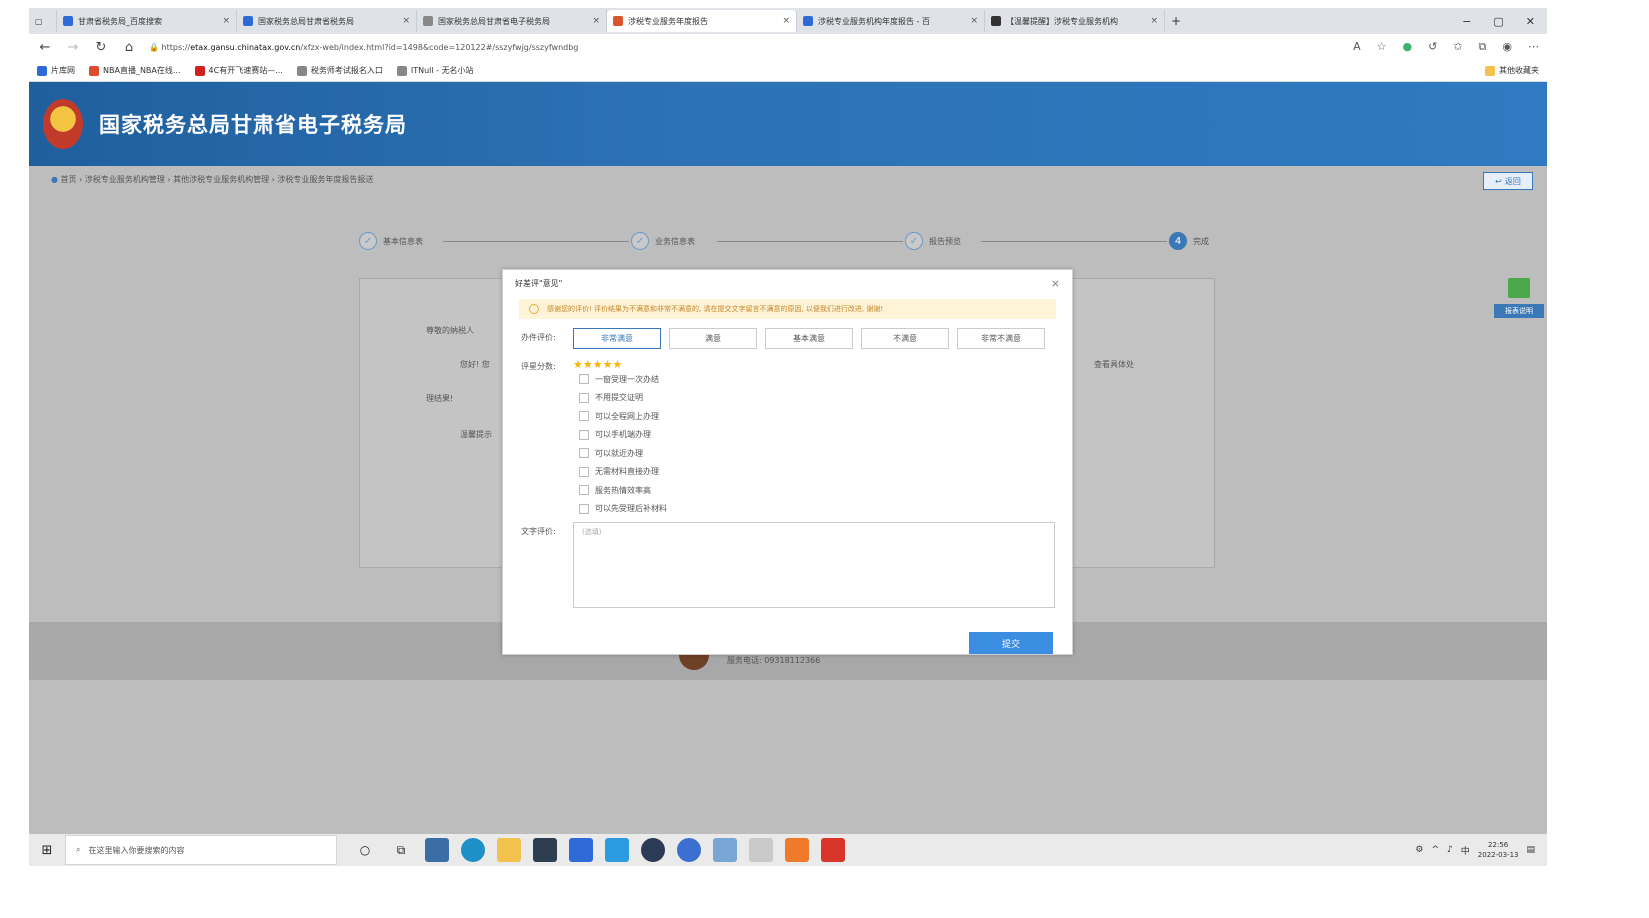  What do you see at coordinates (618, 21) in the screenshot?
I see `favicon-icon` at bounding box center [618, 21].